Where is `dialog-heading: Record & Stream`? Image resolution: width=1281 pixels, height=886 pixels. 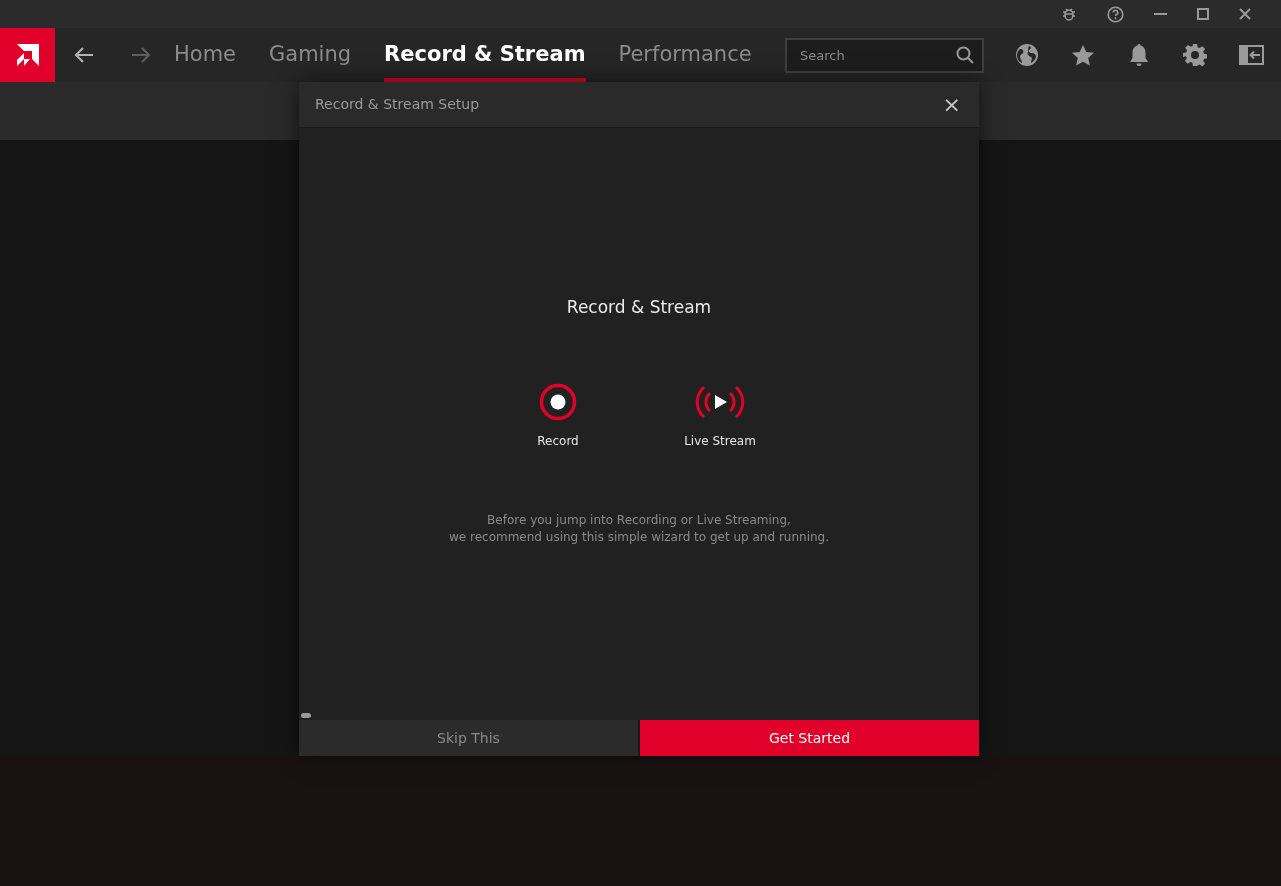
dialog-heading: Record & Stream is located at coordinates (639, 307).